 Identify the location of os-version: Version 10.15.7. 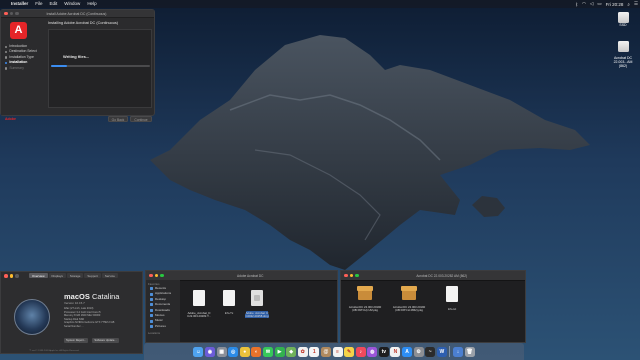
(74, 303).